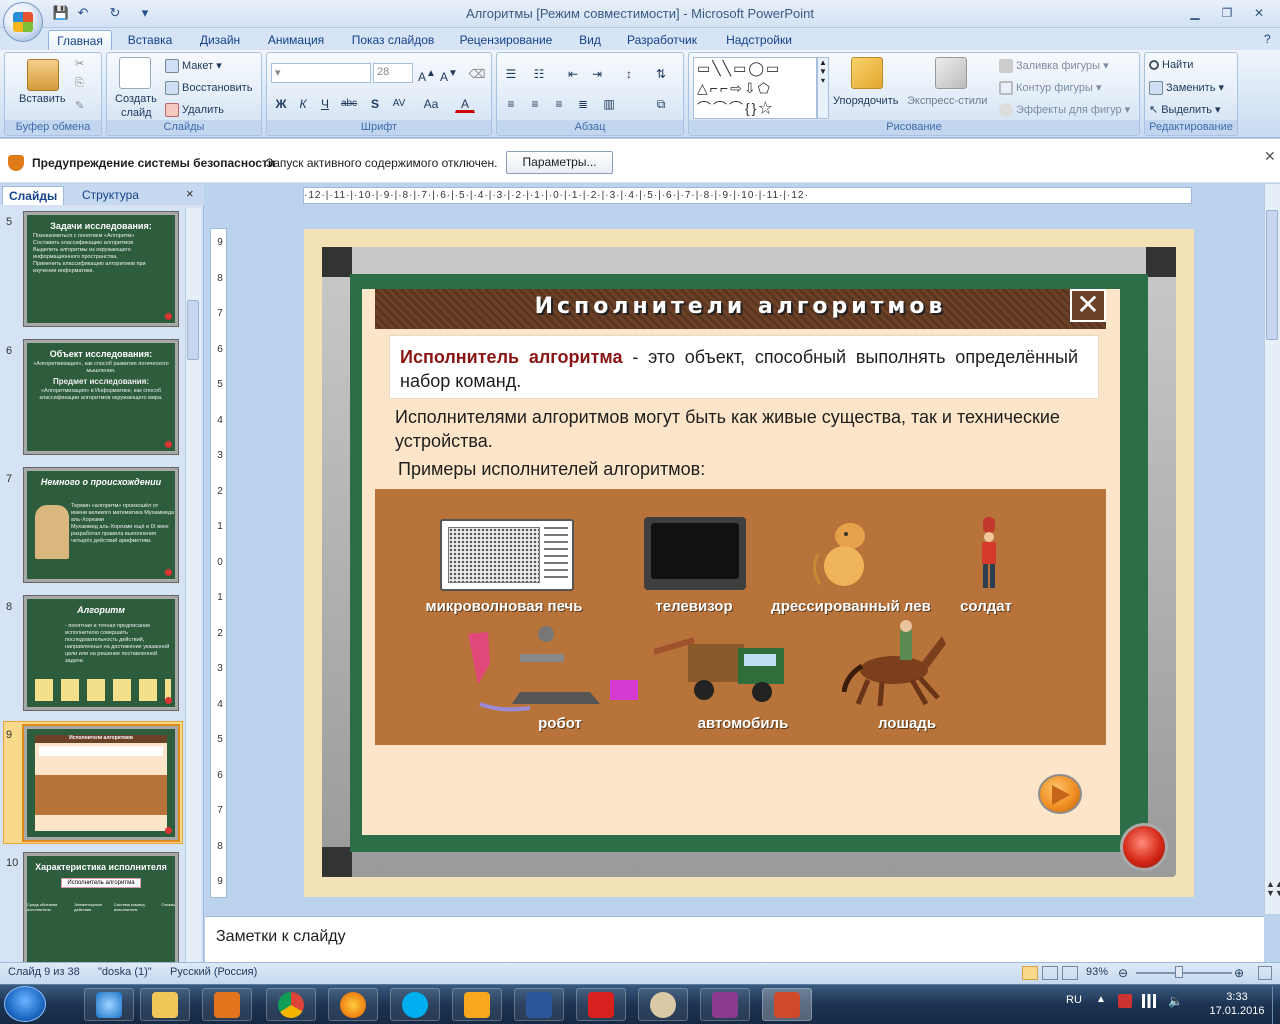  What do you see at coordinates (1175, 1001) in the screenshot?
I see `tray-volume-icon: 🔈` at bounding box center [1175, 1001].